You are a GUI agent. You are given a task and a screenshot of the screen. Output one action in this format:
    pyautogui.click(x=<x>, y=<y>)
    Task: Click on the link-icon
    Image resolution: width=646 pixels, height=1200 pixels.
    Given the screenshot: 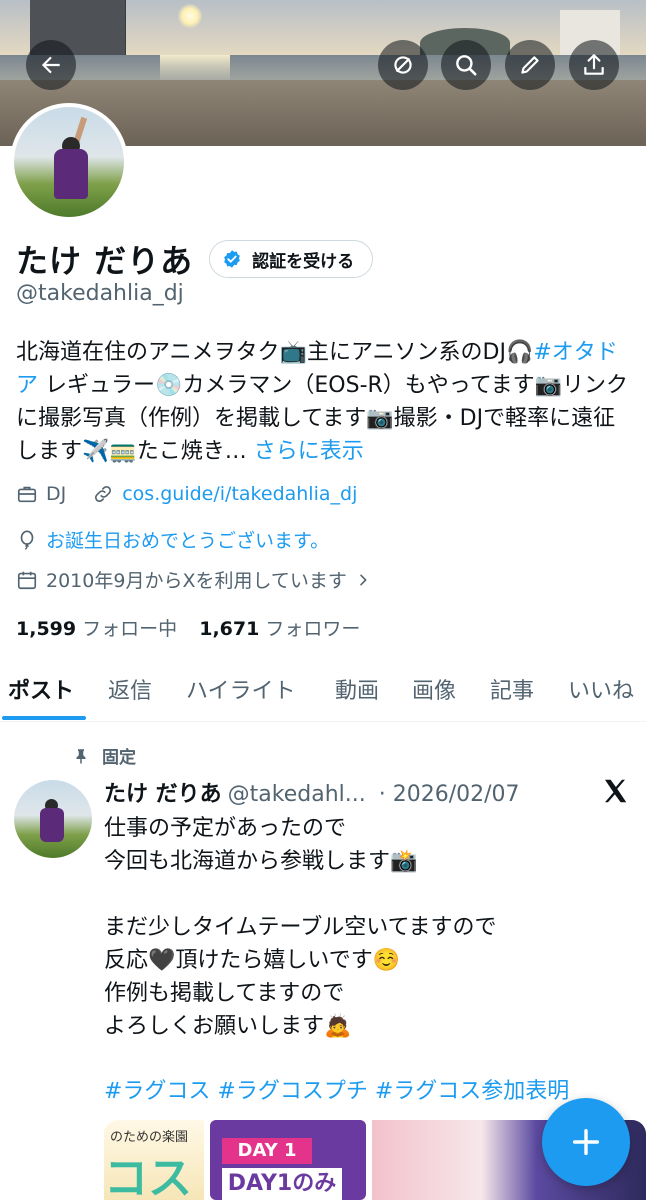 What is the action you would take?
    pyautogui.click(x=103, y=494)
    